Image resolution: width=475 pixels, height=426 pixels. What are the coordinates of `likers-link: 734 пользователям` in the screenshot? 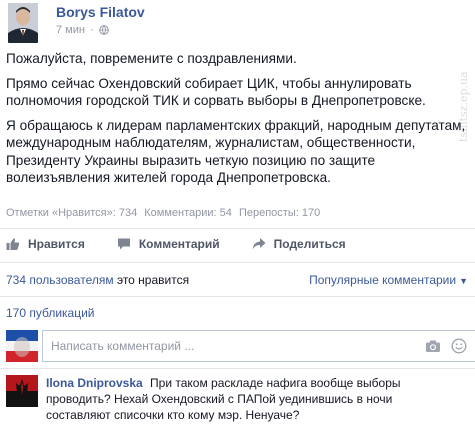 It's located at (60, 280).